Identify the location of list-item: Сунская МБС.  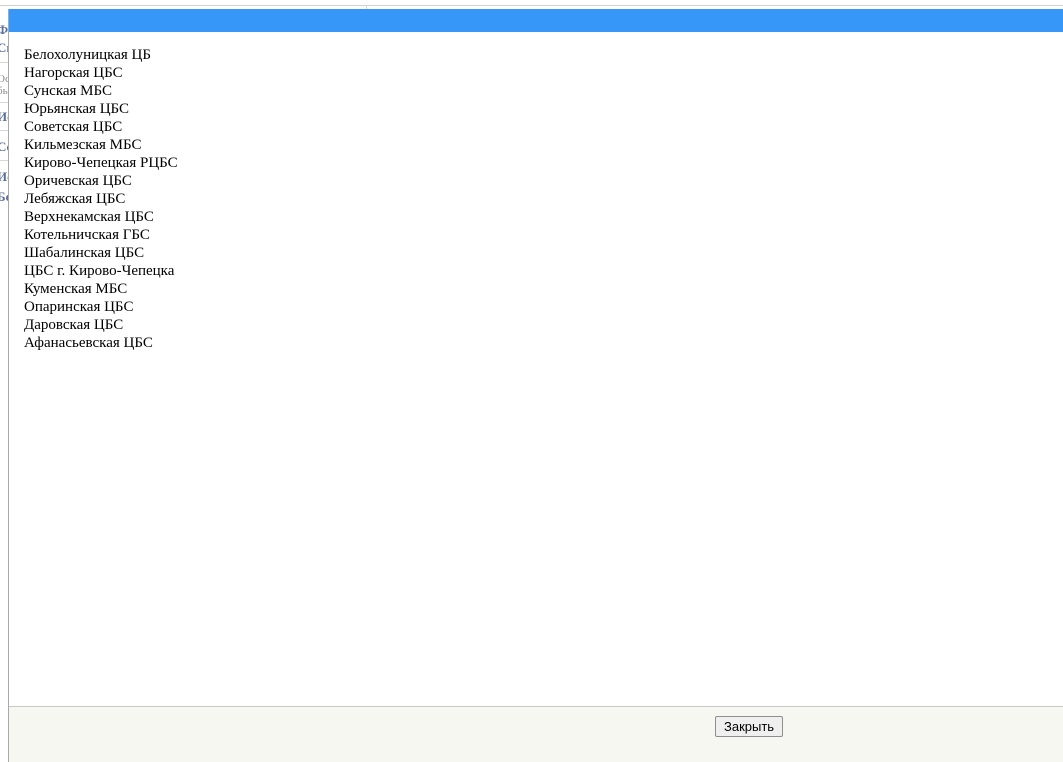
(68, 91).